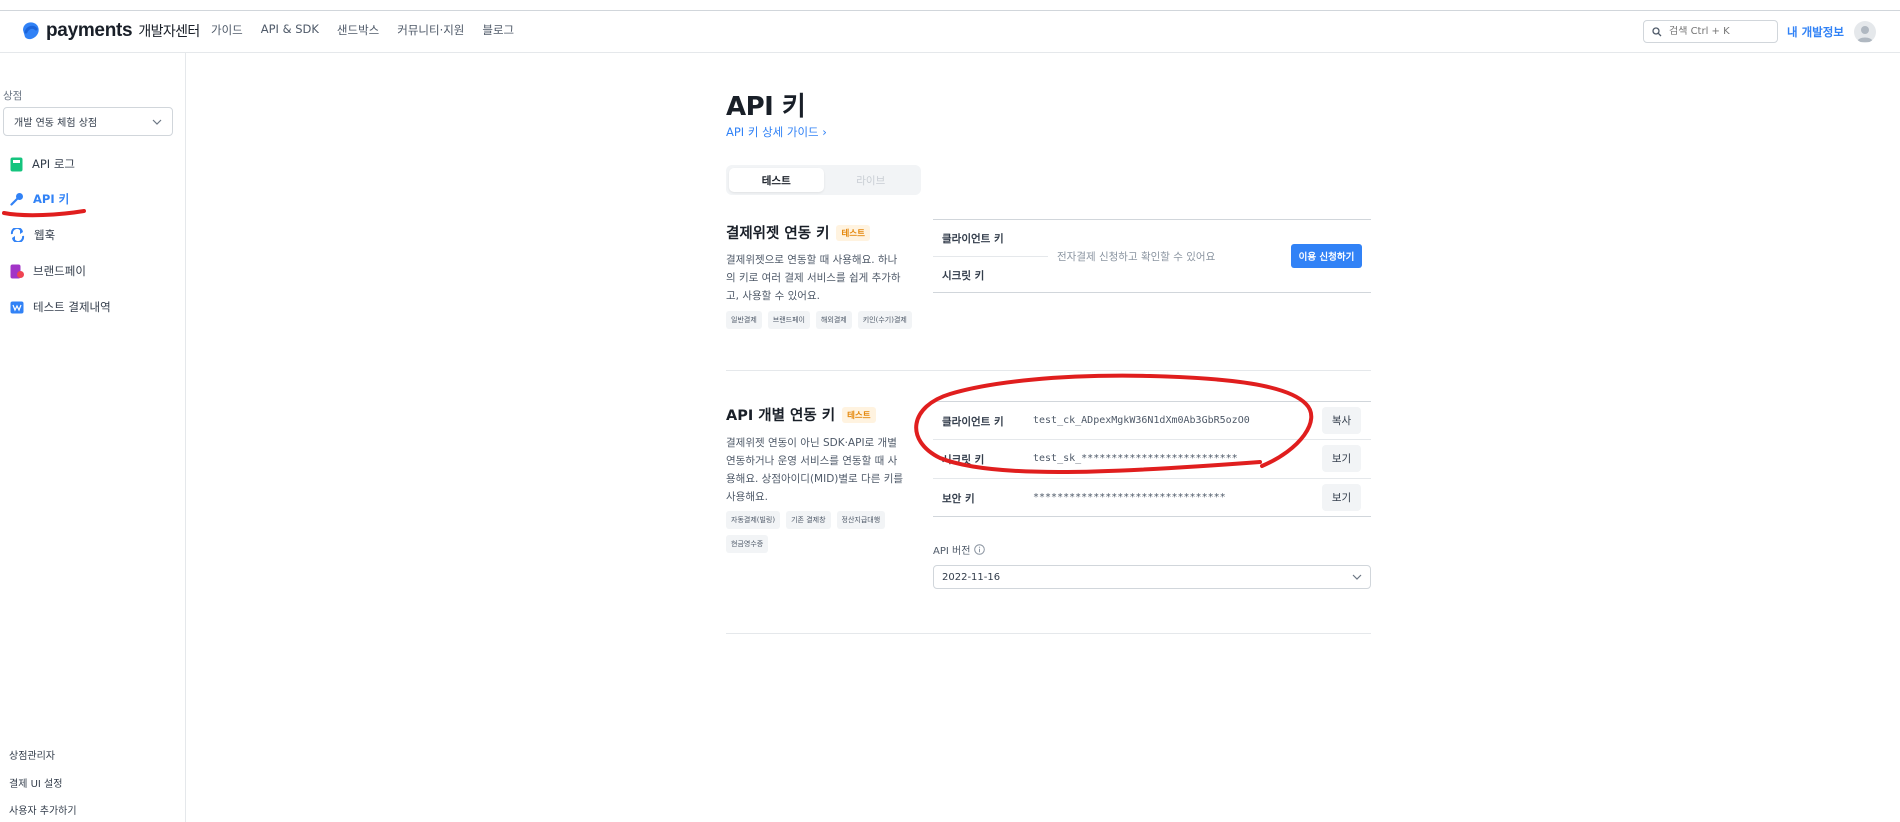 The width and height of the screenshot is (1900, 822). I want to click on logo-text: payments, so click(89, 30).